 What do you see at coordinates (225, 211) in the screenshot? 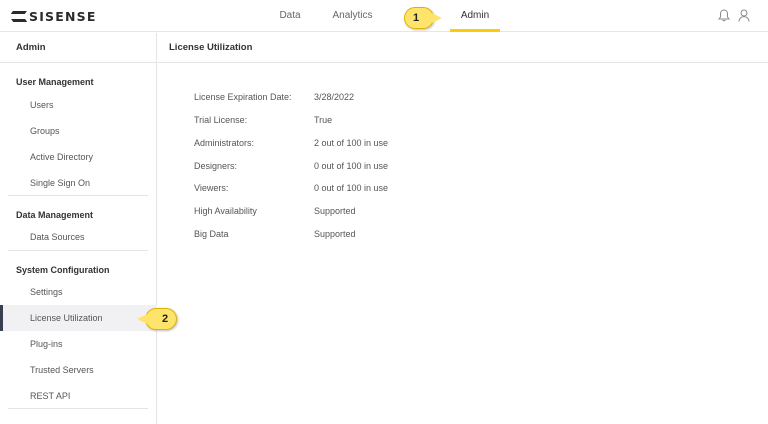
I see `info-label: High Availability` at bounding box center [225, 211].